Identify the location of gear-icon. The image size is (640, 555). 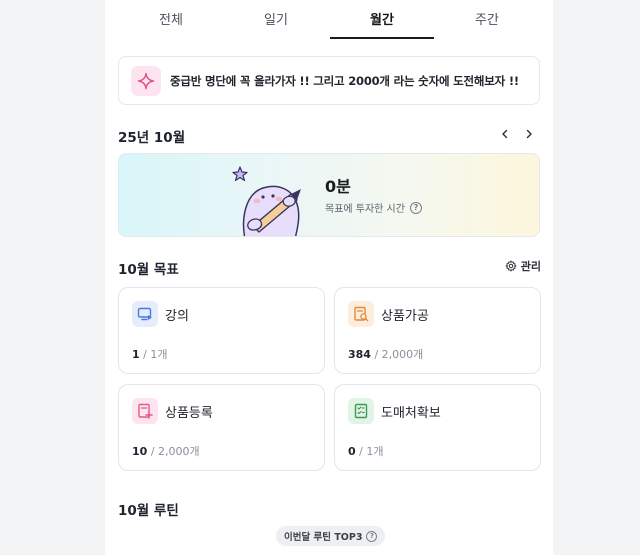
(511, 266).